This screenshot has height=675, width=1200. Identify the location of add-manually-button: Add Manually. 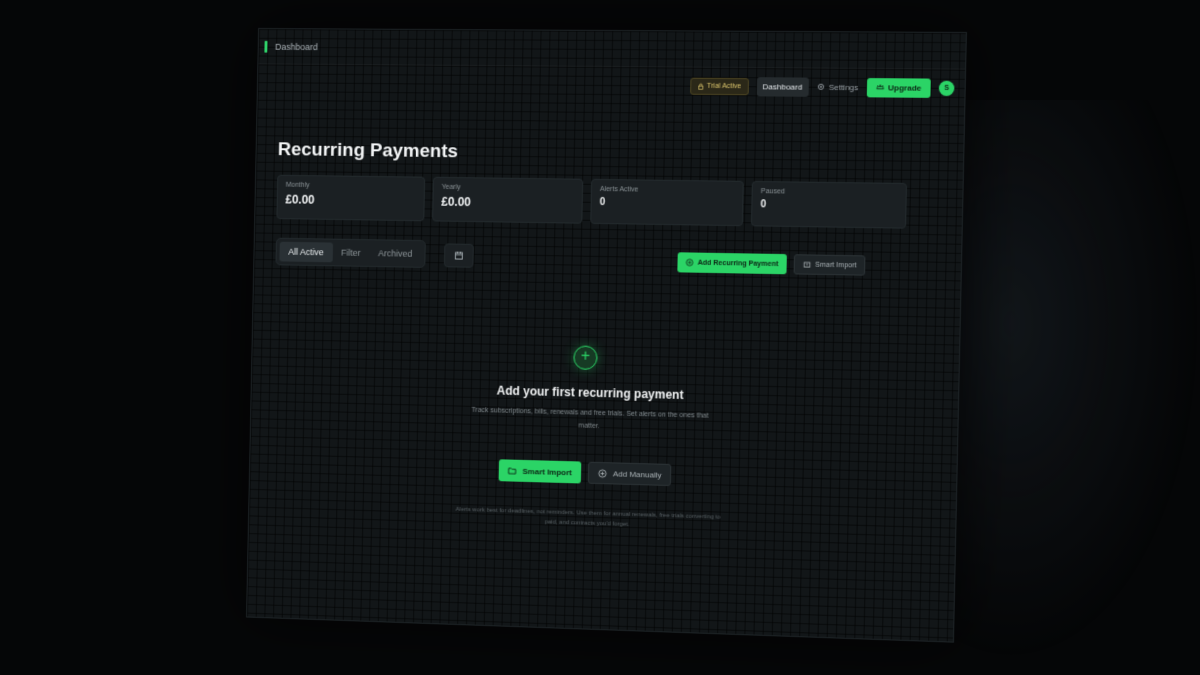
(629, 474).